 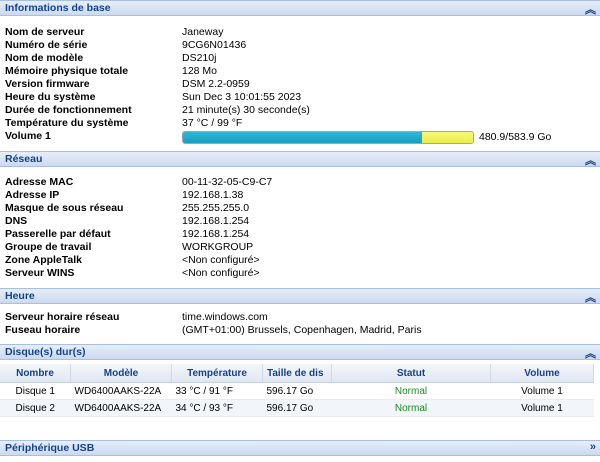 What do you see at coordinates (300, 247) in the screenshot?
I see `info-row: Groupe de travail WORKGROUP` at bounding box center [300, 247].